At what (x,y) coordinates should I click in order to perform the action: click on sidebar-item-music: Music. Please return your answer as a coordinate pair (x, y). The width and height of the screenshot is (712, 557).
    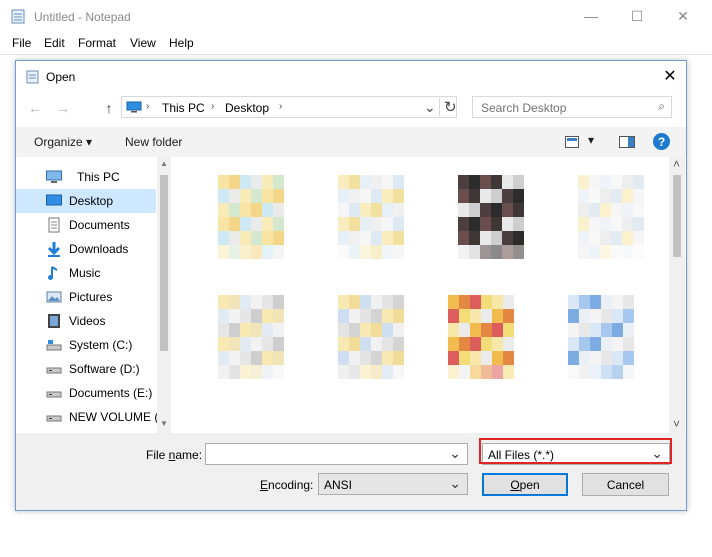
    Looking at the image, I should click on (86, 273).